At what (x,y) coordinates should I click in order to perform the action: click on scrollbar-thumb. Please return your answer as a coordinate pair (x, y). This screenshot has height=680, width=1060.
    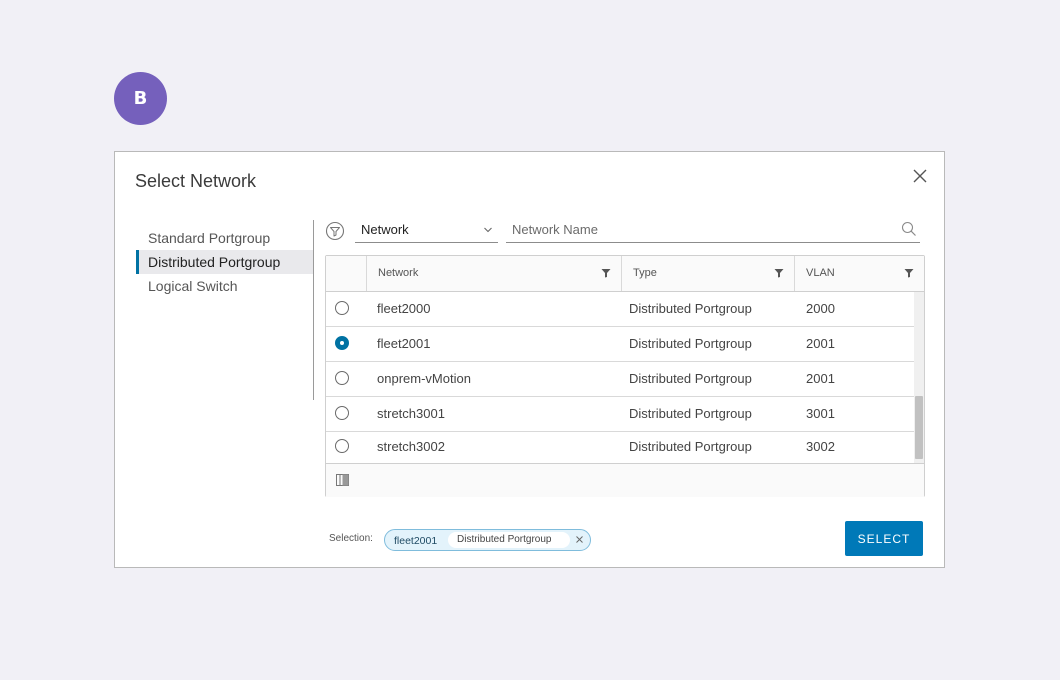
    Looking at the image, I should click on (919, 427).